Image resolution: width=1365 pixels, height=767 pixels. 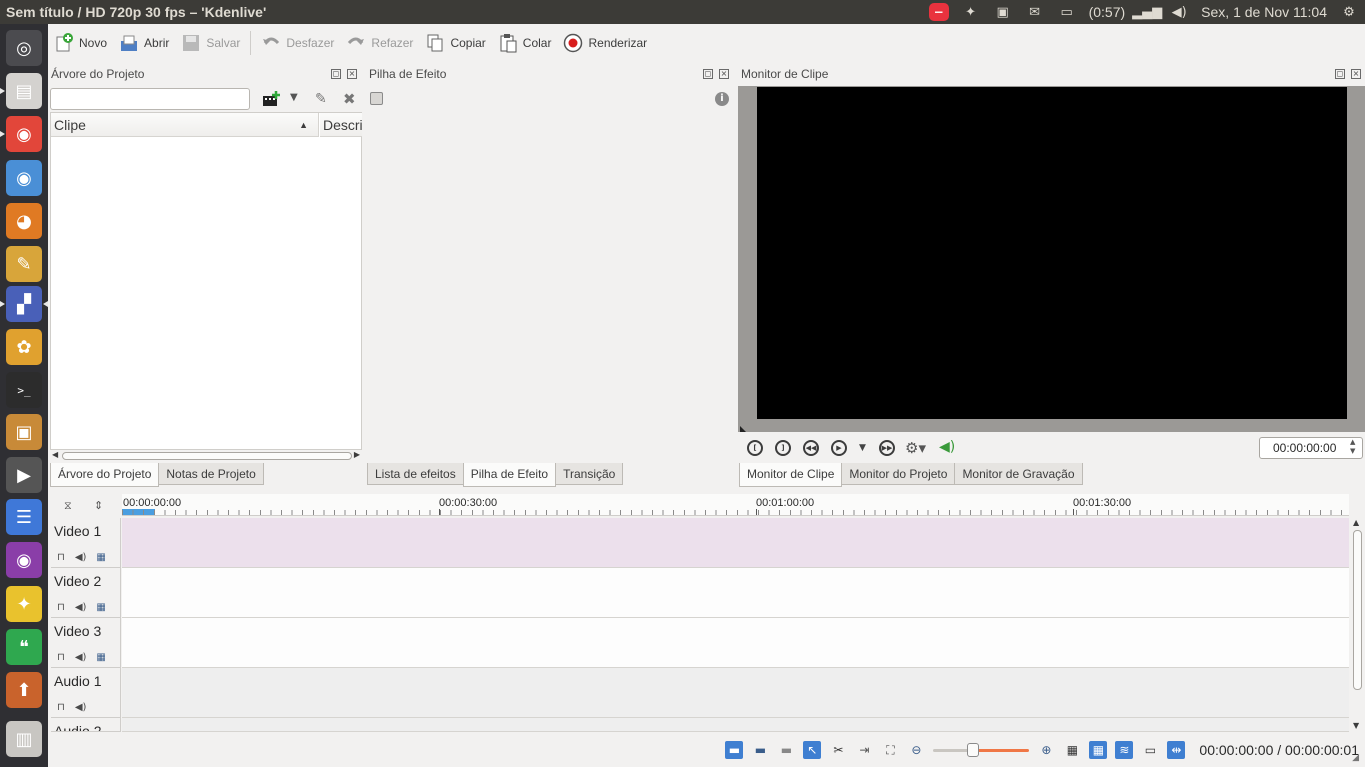 What do you see at coordinates (357, 454) in the screenshot?
I see `scroll-right-icon: ▶` at bounding box center [357, 454].